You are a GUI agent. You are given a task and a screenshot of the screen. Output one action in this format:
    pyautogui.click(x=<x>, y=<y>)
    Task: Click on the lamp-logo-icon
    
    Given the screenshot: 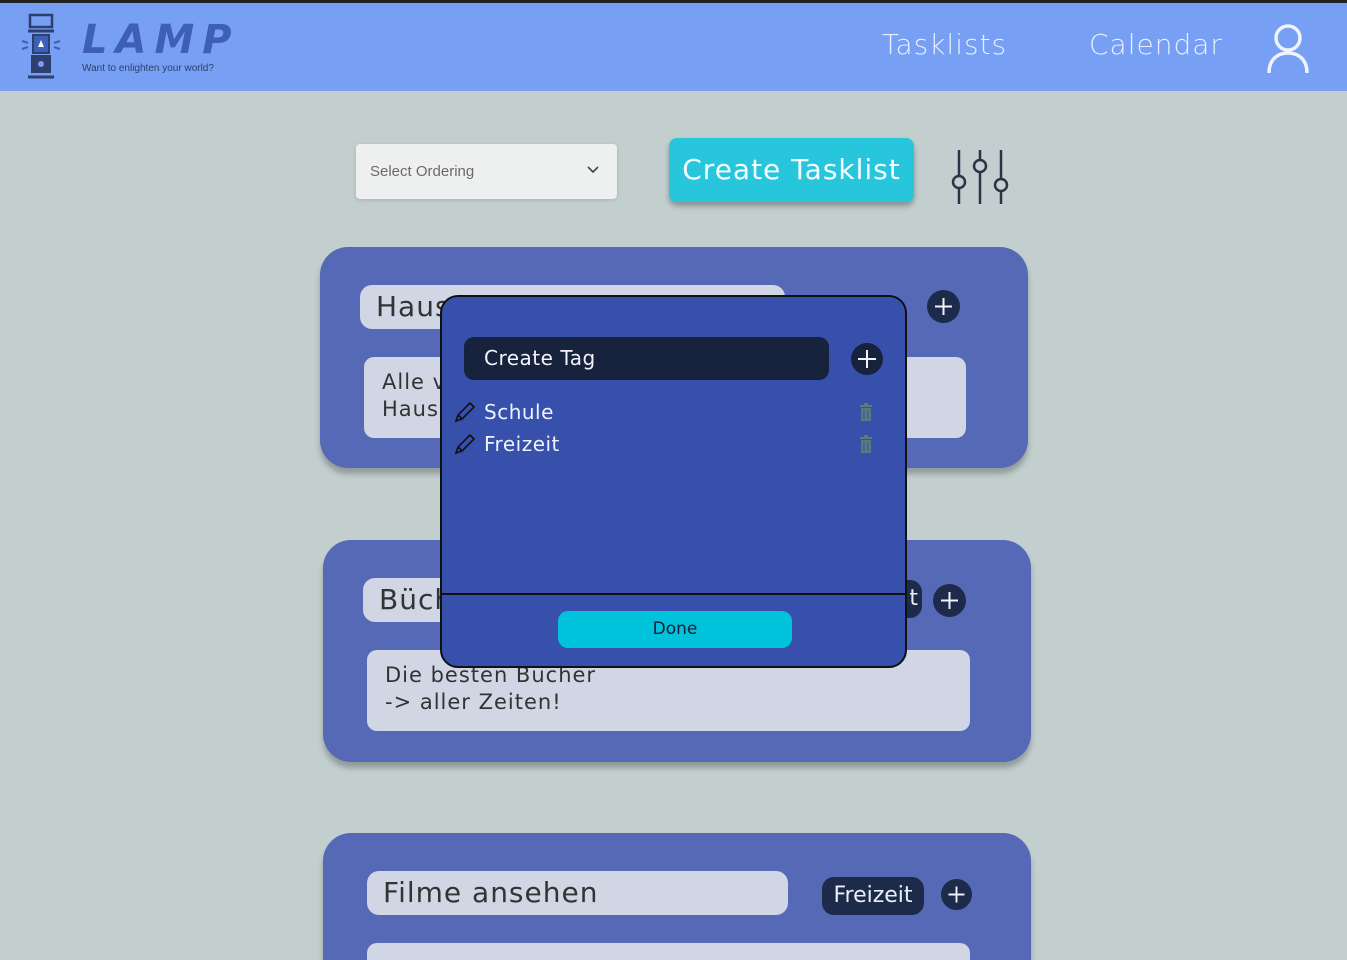 What is the action you would take?
    pyautogui.click(x=44, y=47)
    